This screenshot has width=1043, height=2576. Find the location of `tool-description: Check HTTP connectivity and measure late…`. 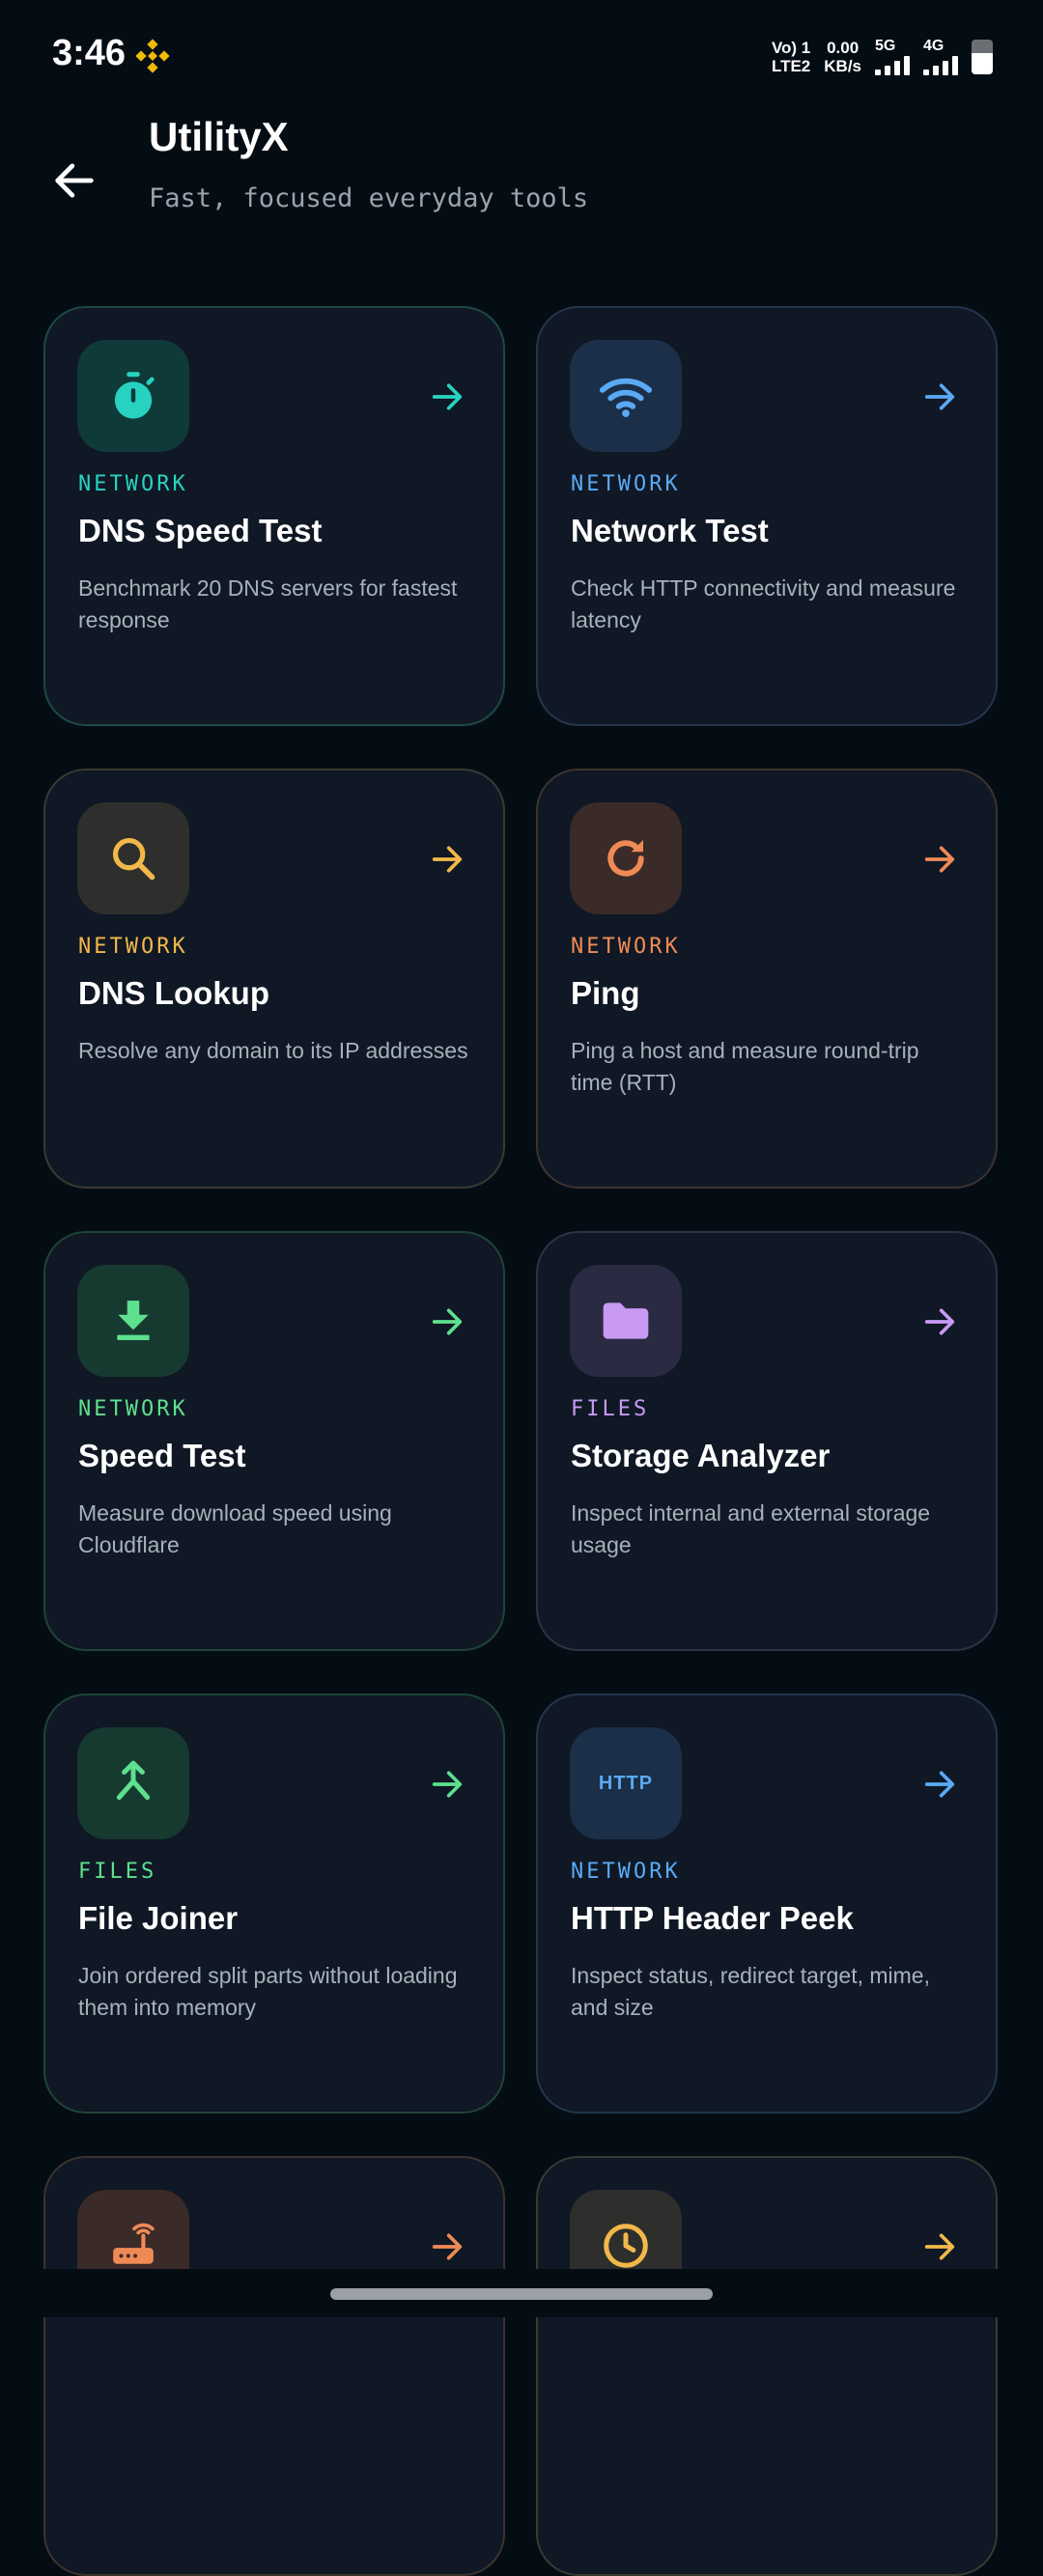

tool-description: Check HTTP connectivity and measure late… is located at coordinates (764, 603).